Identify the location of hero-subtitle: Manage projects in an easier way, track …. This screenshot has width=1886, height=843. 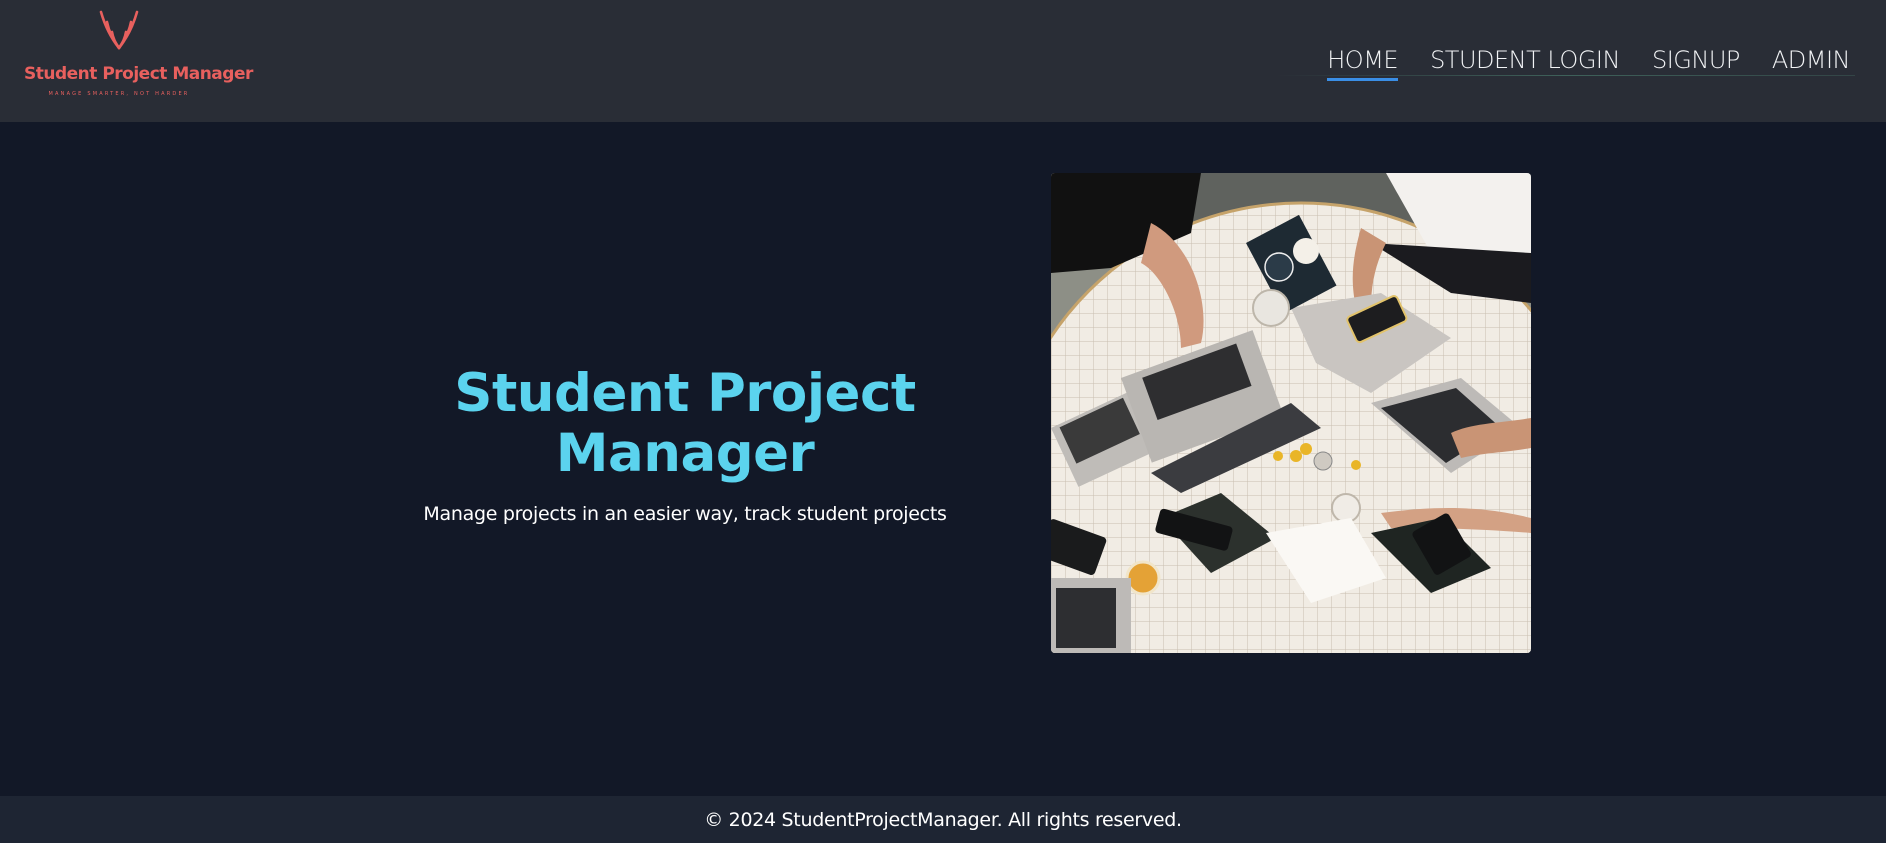
(685, 514).